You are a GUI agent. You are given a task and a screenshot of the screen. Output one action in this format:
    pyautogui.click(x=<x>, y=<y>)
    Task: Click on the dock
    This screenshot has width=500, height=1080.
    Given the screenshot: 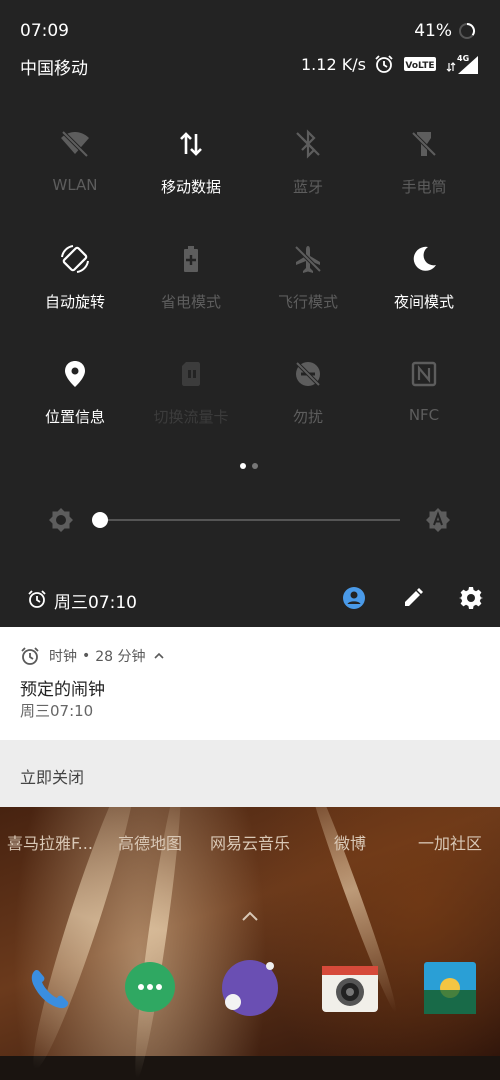 What is the action you would take?
    pyautogui.click(x=250, y=988)
    